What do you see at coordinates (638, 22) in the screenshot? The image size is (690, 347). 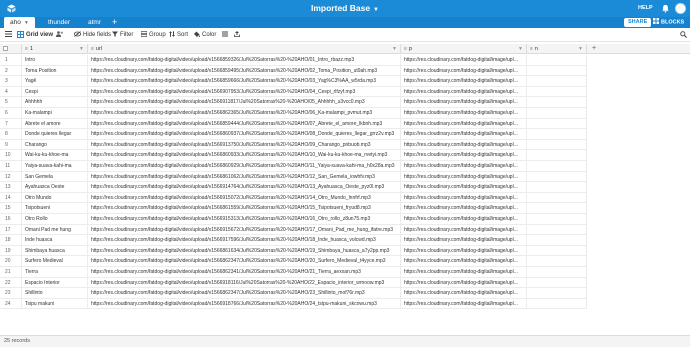 I see `share-button: SHARE` at bounding box center [638, 22].